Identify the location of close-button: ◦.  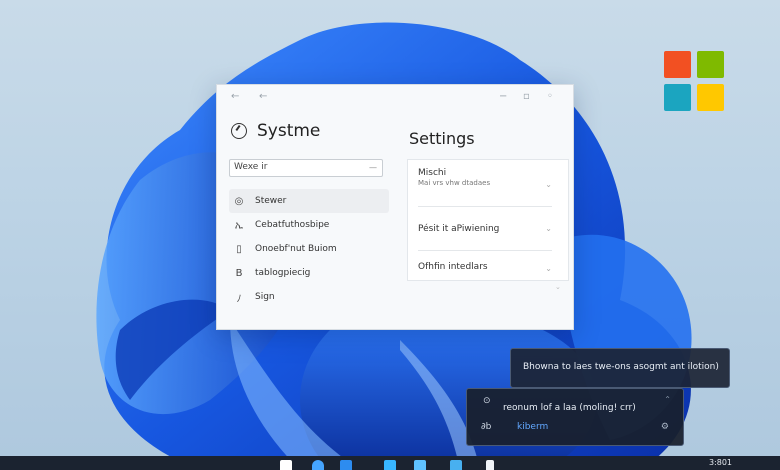
(550, 97).